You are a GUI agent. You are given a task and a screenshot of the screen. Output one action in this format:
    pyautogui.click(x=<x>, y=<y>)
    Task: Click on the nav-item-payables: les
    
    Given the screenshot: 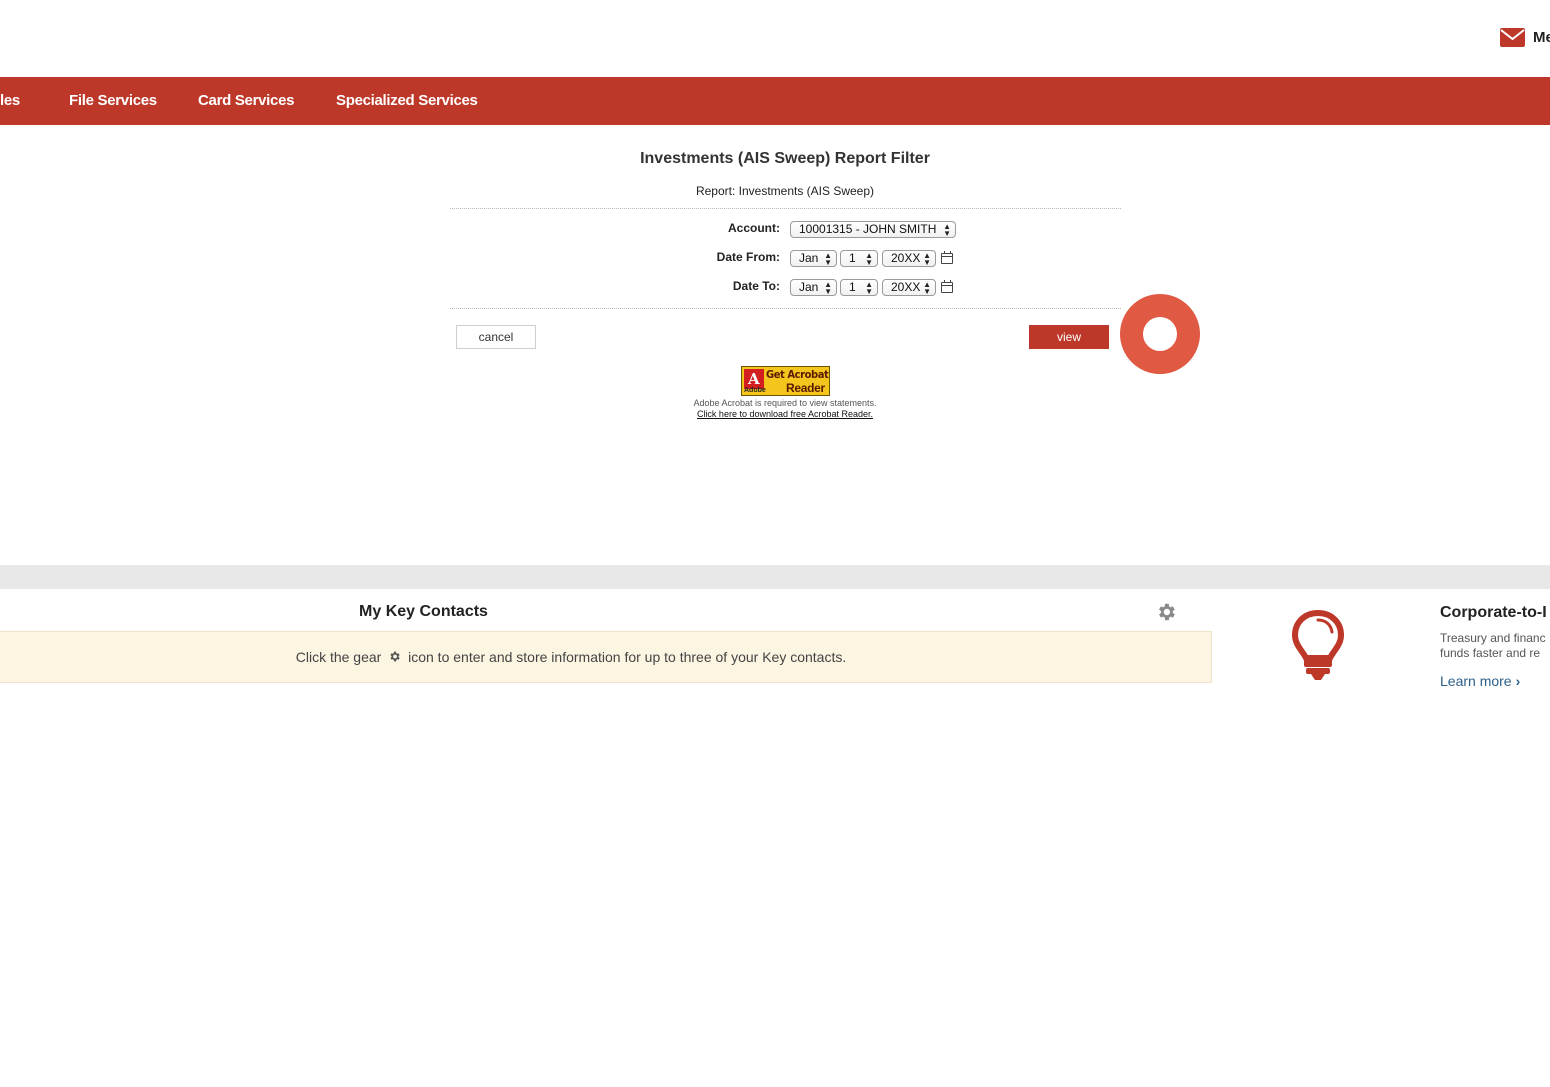 What is the action you would take?
    pyautogui.click(x=10, y=101)
    